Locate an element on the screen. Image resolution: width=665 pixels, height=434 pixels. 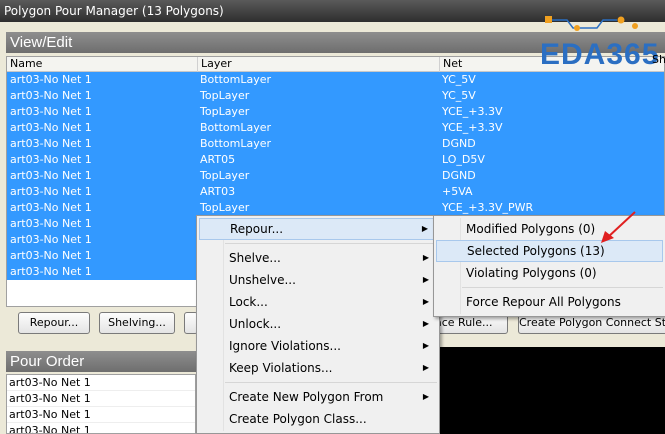
column-layer: Layer is located at coordinates (318, 64).